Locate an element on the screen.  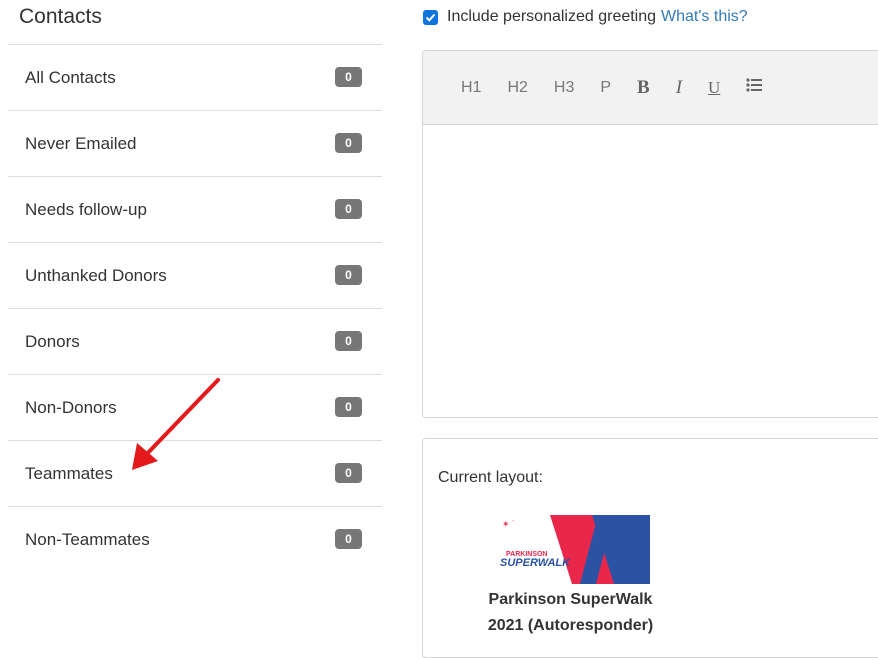
filter-label: Non-Teammates is located at coordinates (87, 539).